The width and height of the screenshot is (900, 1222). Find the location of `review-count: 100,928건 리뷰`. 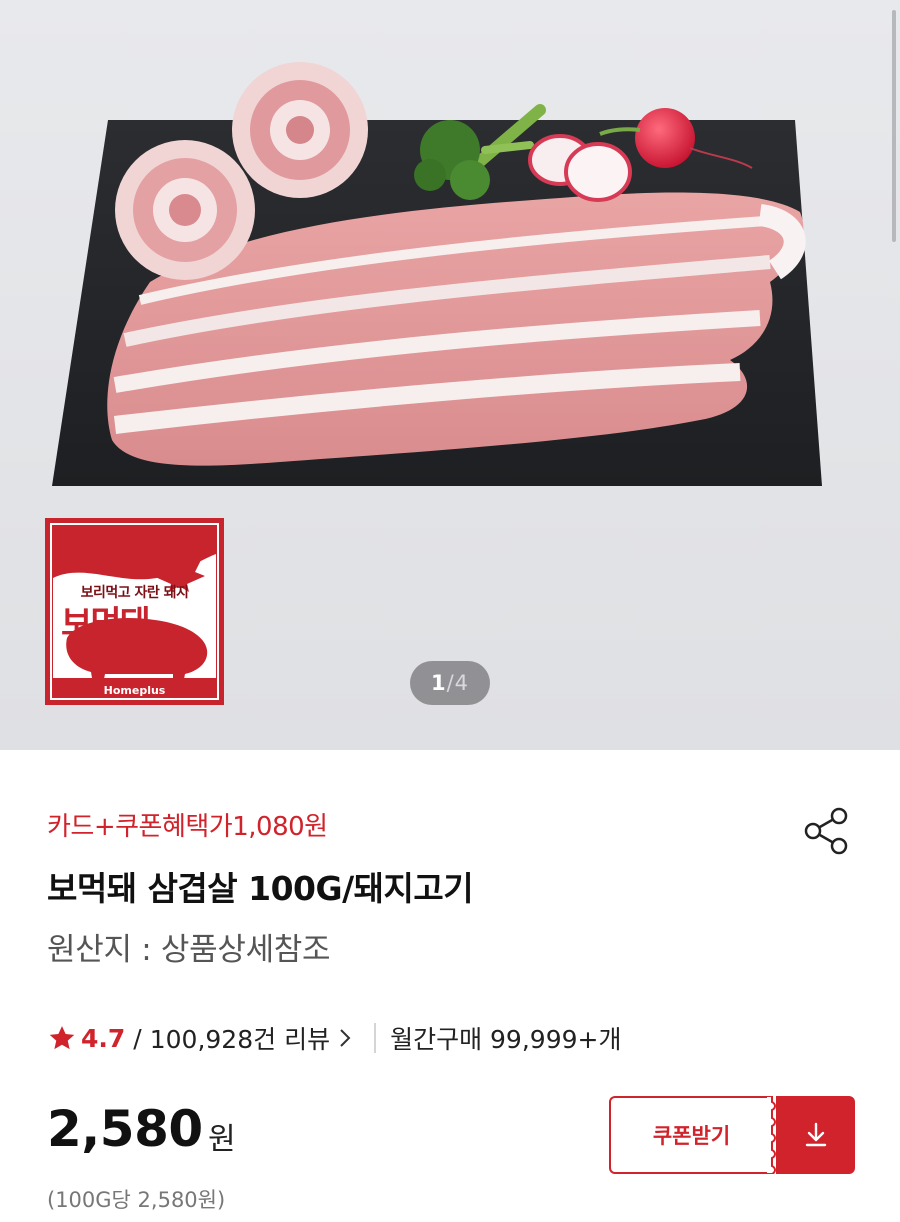

review-count: 100,928건 리뷰 is located at coordinates (240, 1039).